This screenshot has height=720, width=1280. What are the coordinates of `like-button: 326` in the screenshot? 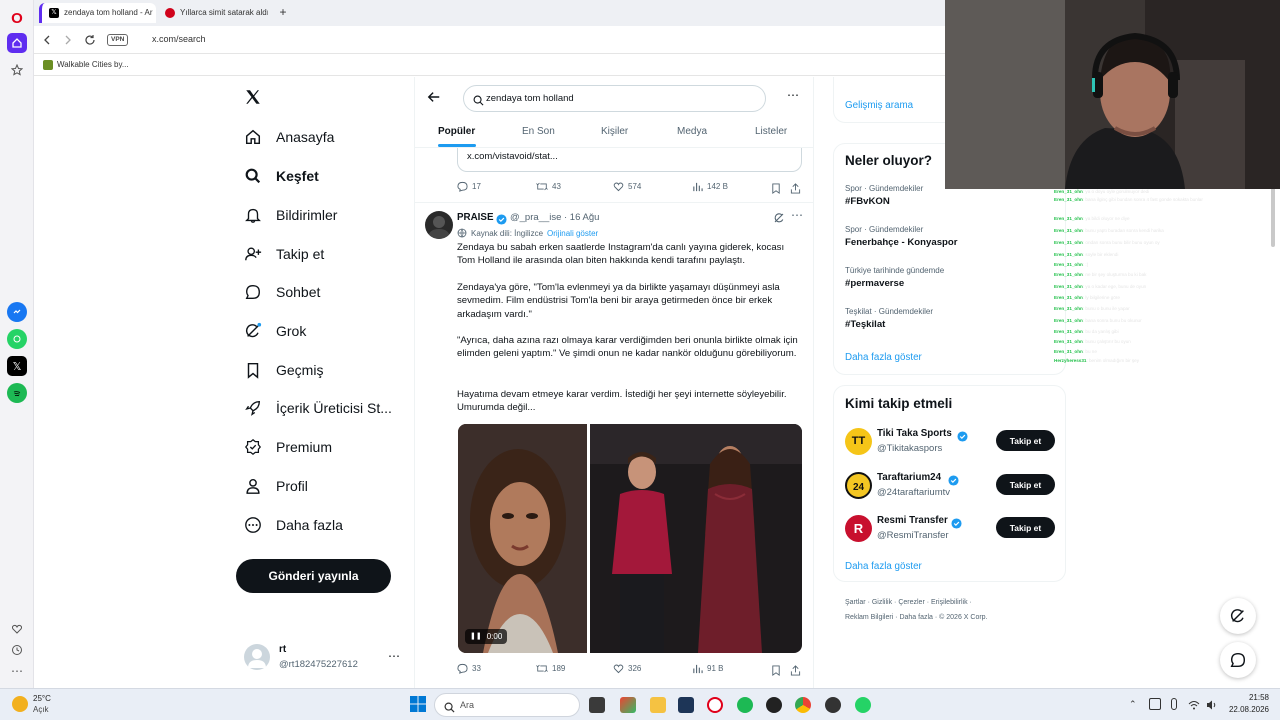 It's located at (627, 668).